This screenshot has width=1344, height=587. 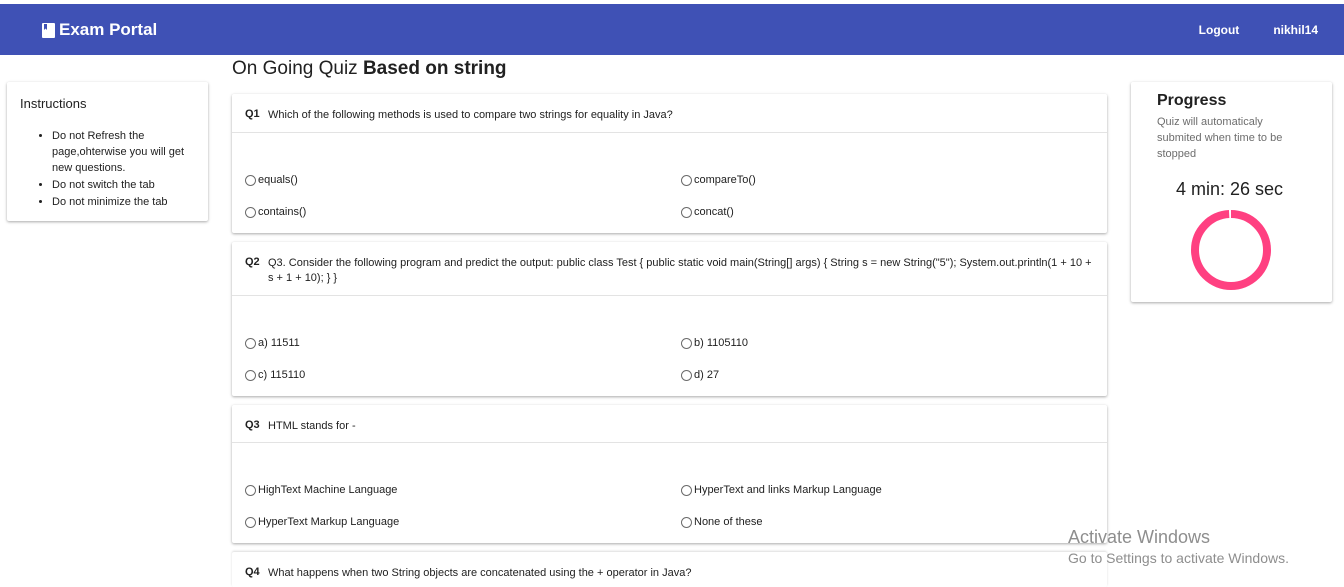 I want to click on question-header: Q3 HTML stands for -, so click(x=669, y=424).